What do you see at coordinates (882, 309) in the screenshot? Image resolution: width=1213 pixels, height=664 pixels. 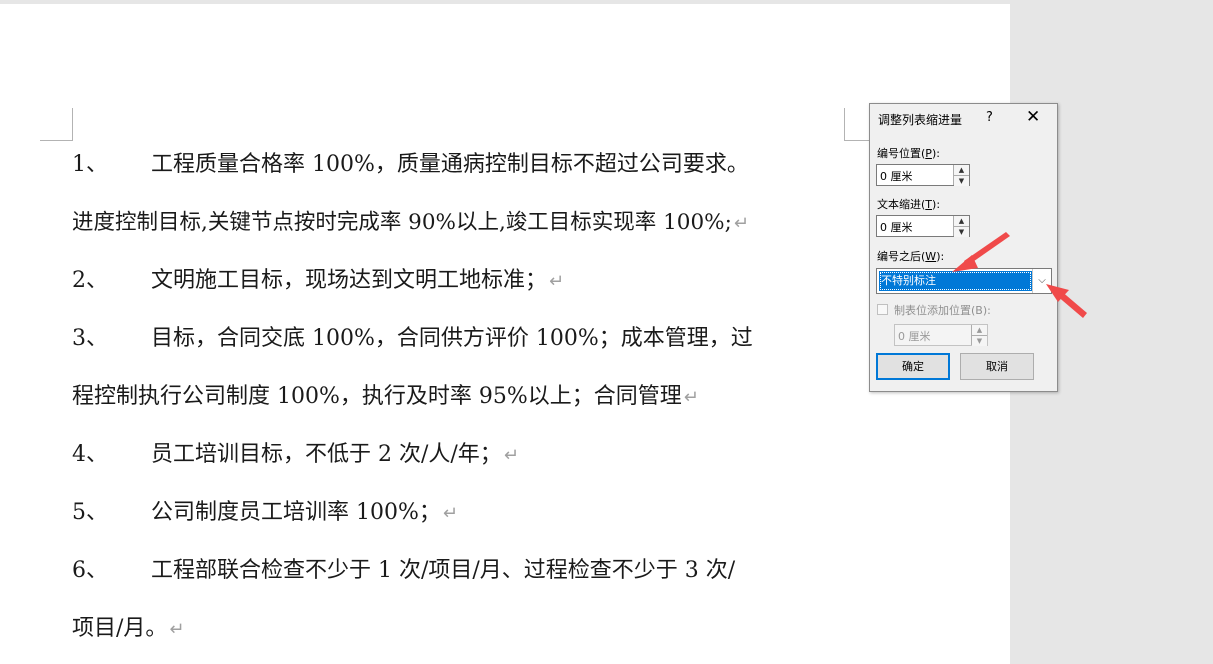 I see `tab-stop-checkbox` at bounding box center [882, 309].